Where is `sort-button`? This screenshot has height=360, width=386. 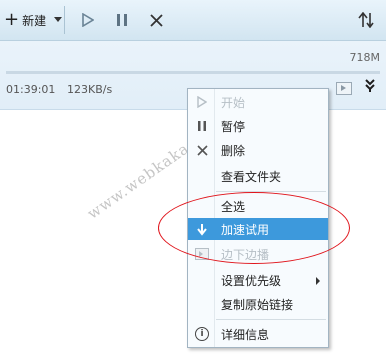
sort-button is located at coordinates (367, 20).